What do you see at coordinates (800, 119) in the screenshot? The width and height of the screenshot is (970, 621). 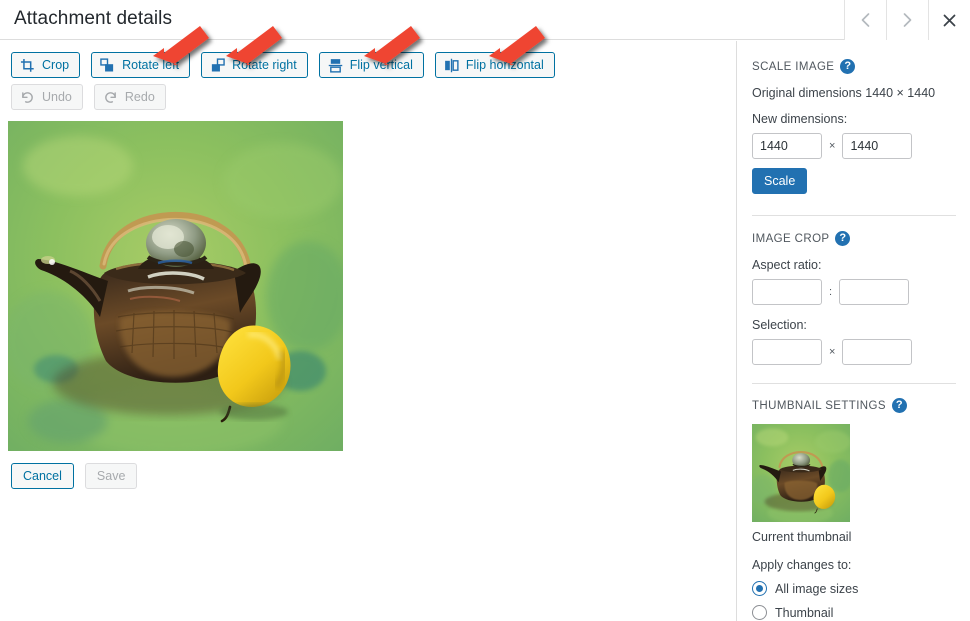 I see `new-dimensions-label: New dimensions:` at bounding box center [800, 119].